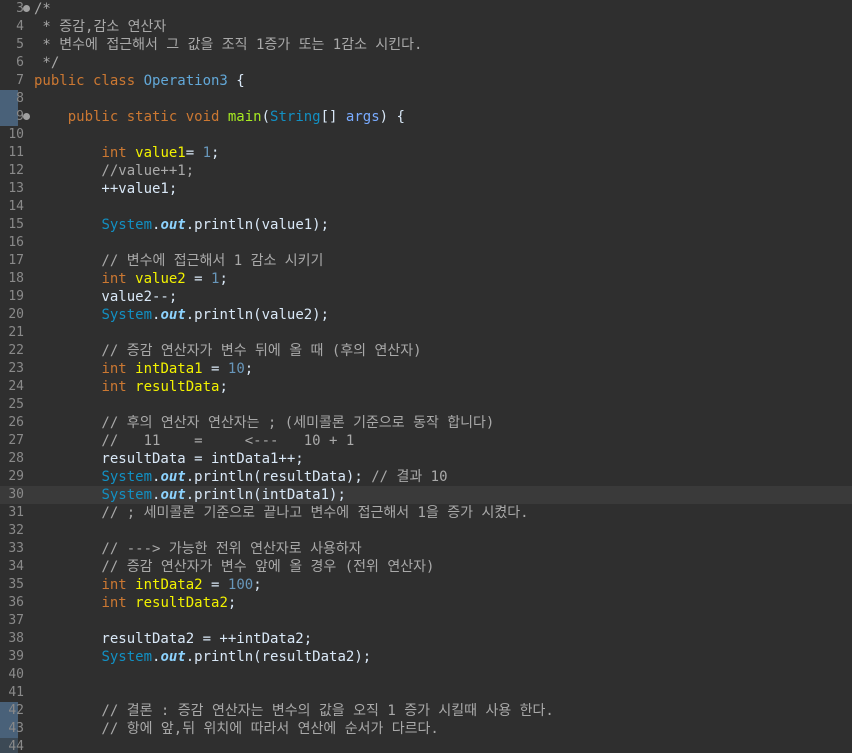  Describe the element at coordinates (426, 603) in the screenshot. I see `code-line: 36 int resultData2;` at that location.